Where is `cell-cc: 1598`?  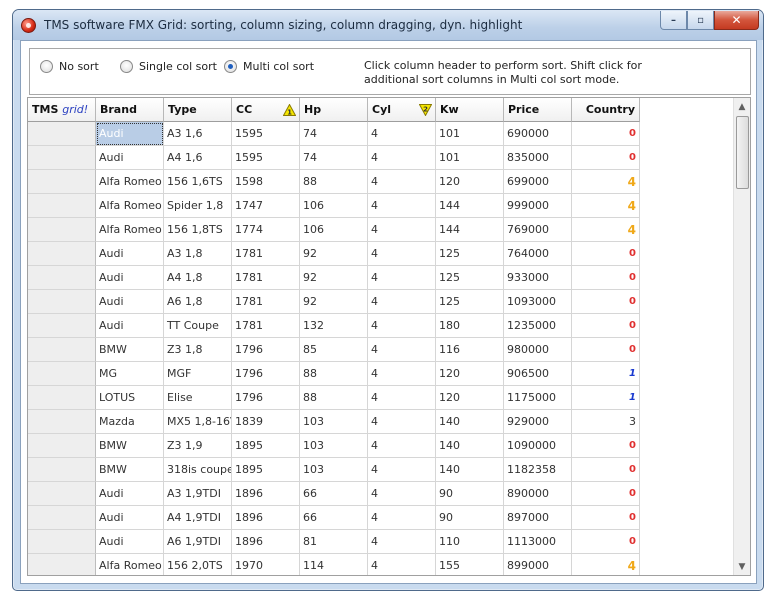
cell-cc: 1598 is located at coordinates (266, 182).